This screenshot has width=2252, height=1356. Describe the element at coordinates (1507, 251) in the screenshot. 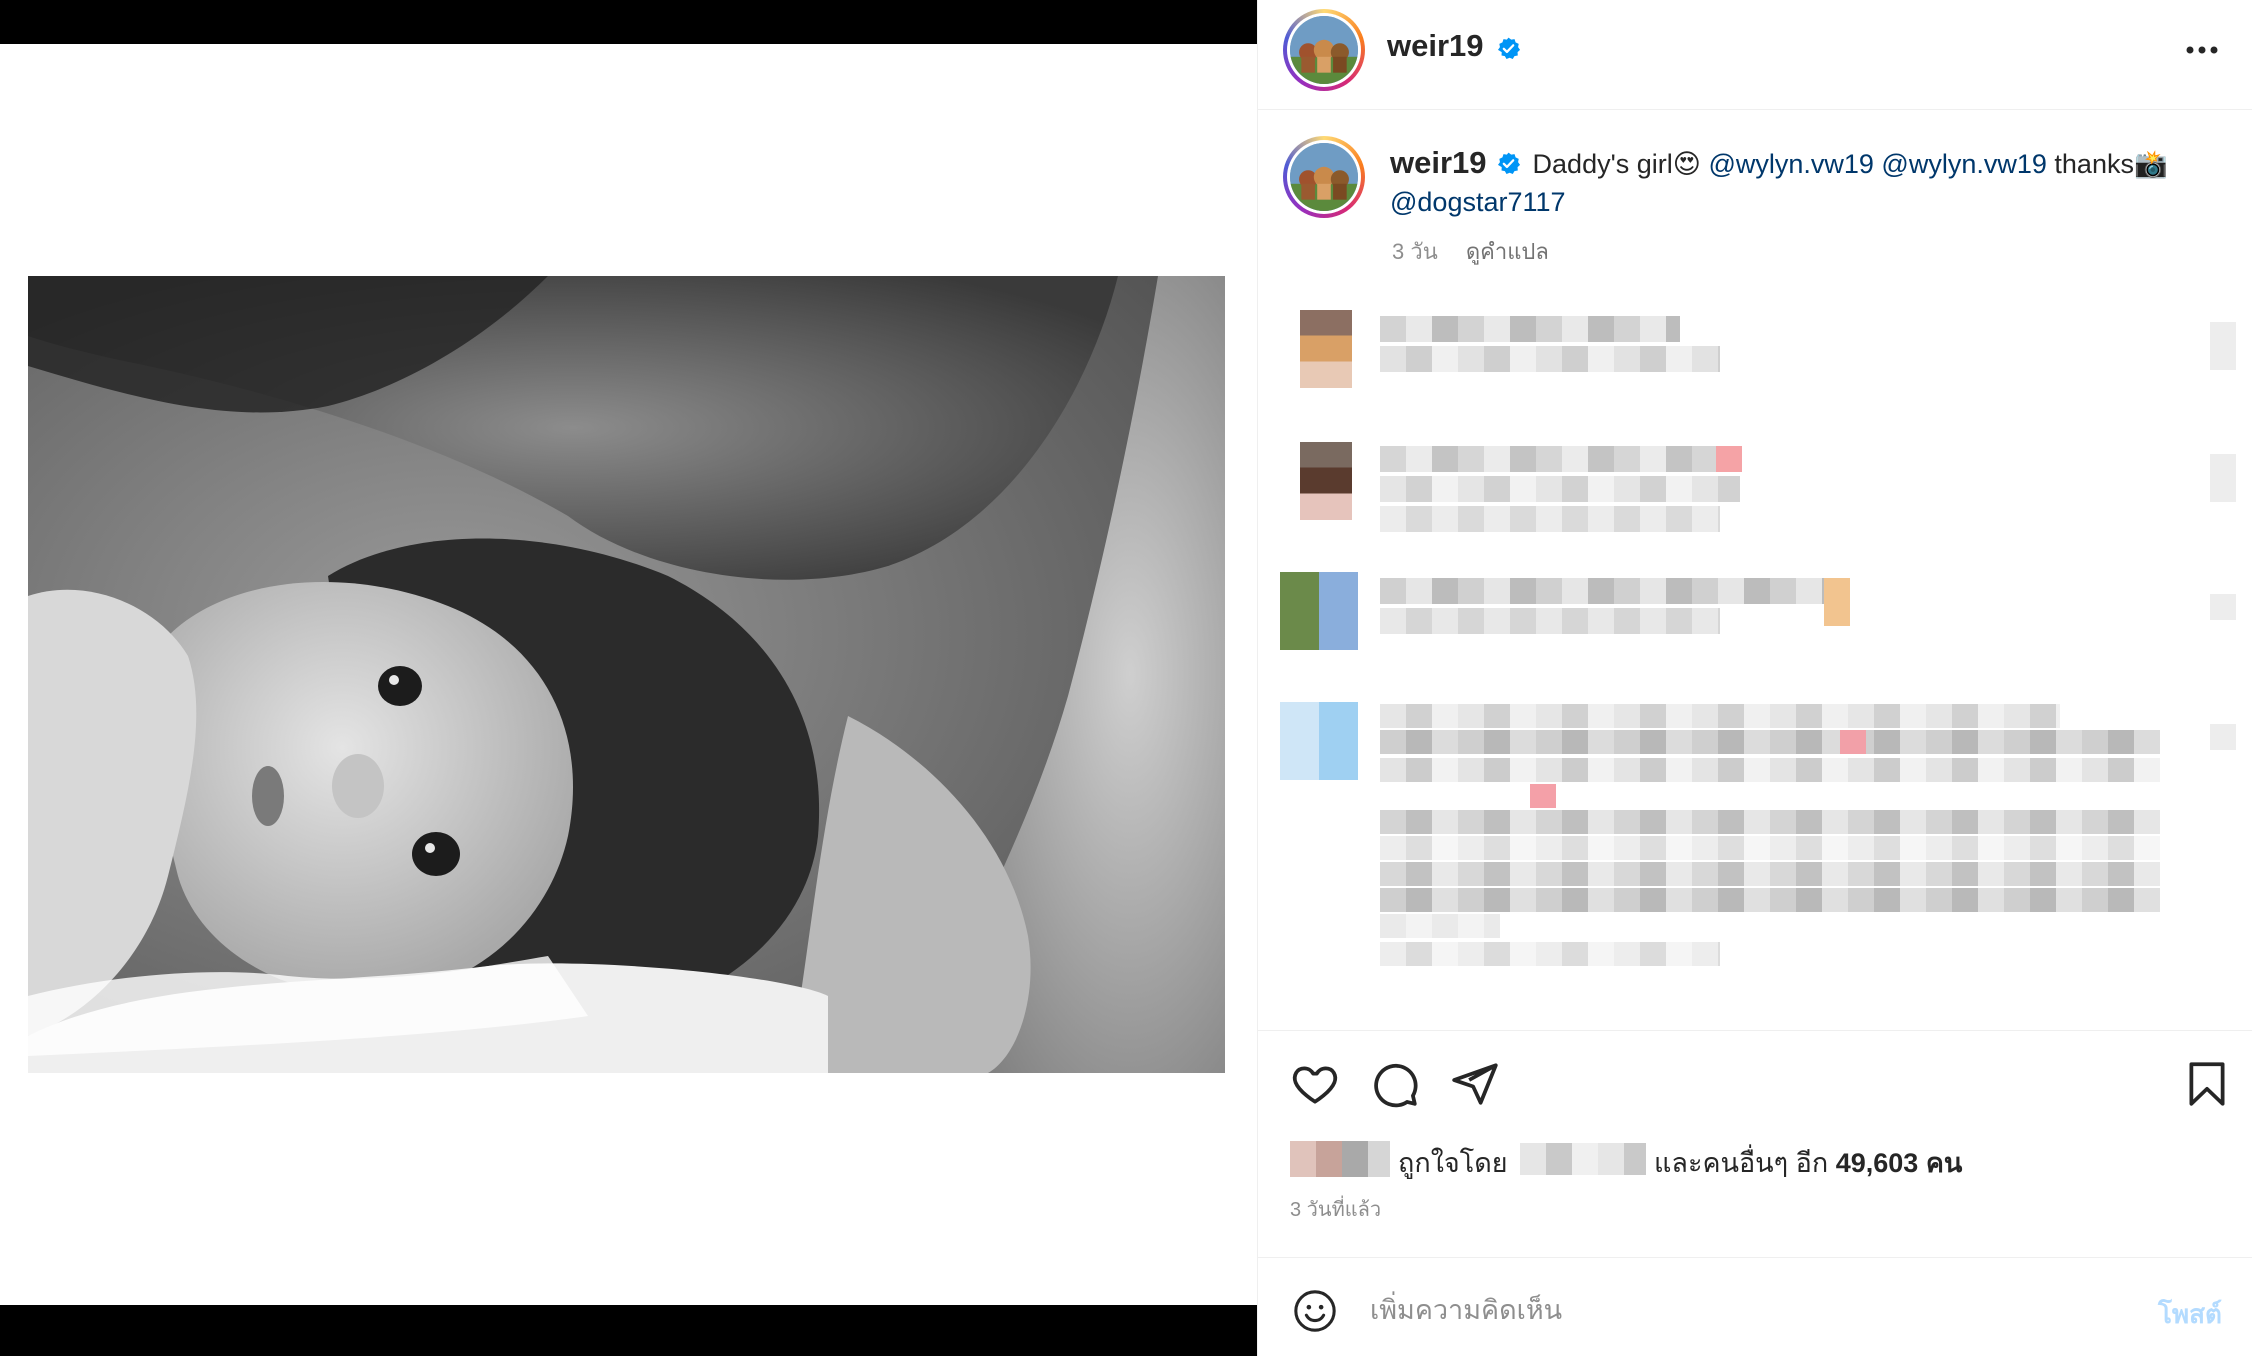

I see `translate-link: ดูคำแปล` at that location.